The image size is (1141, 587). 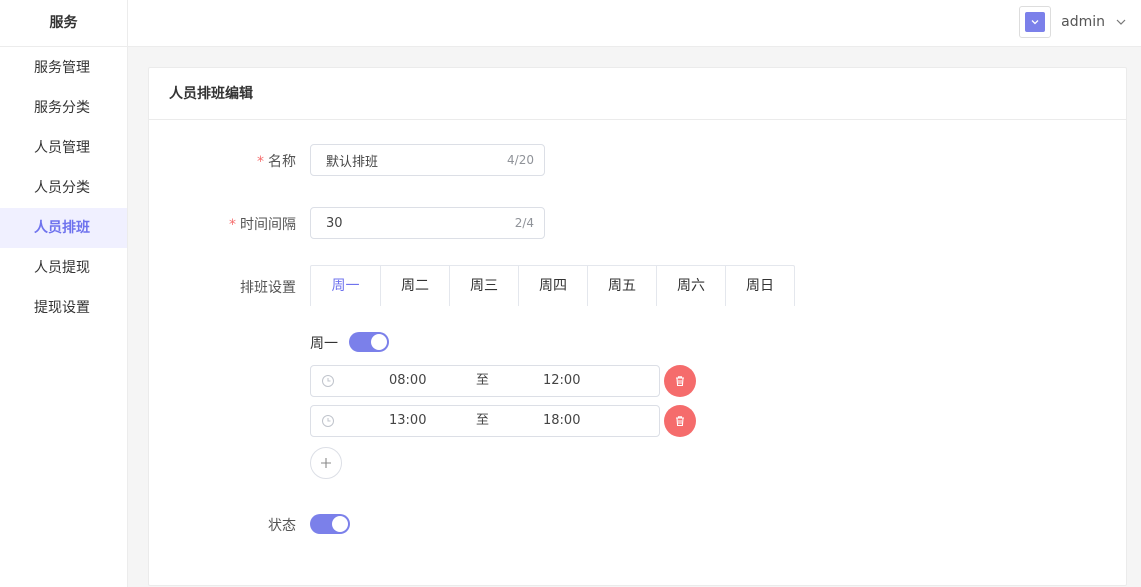 What do you see at coordinates (352, 162) in the screenshot?
I see `name-input-value: 默认排班` at bounding box center [352, 162].